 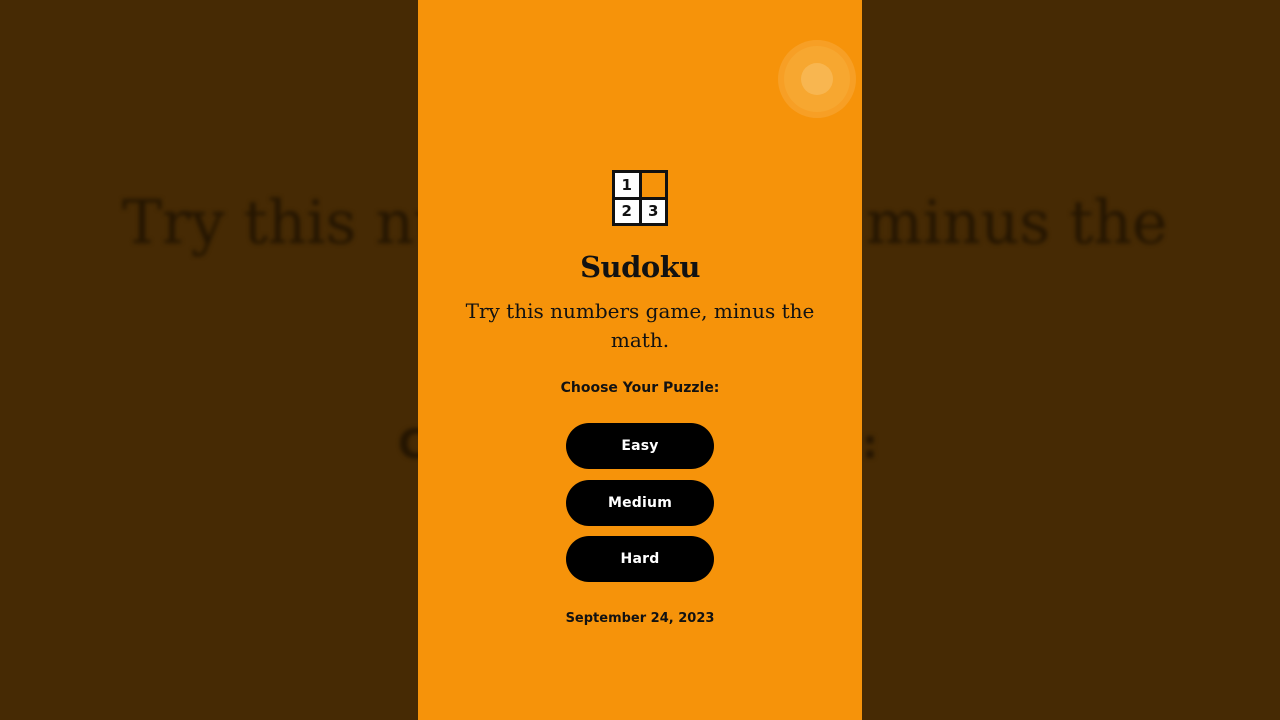 I want to click on page-title: Sudoku, so click(x=640, y=267).